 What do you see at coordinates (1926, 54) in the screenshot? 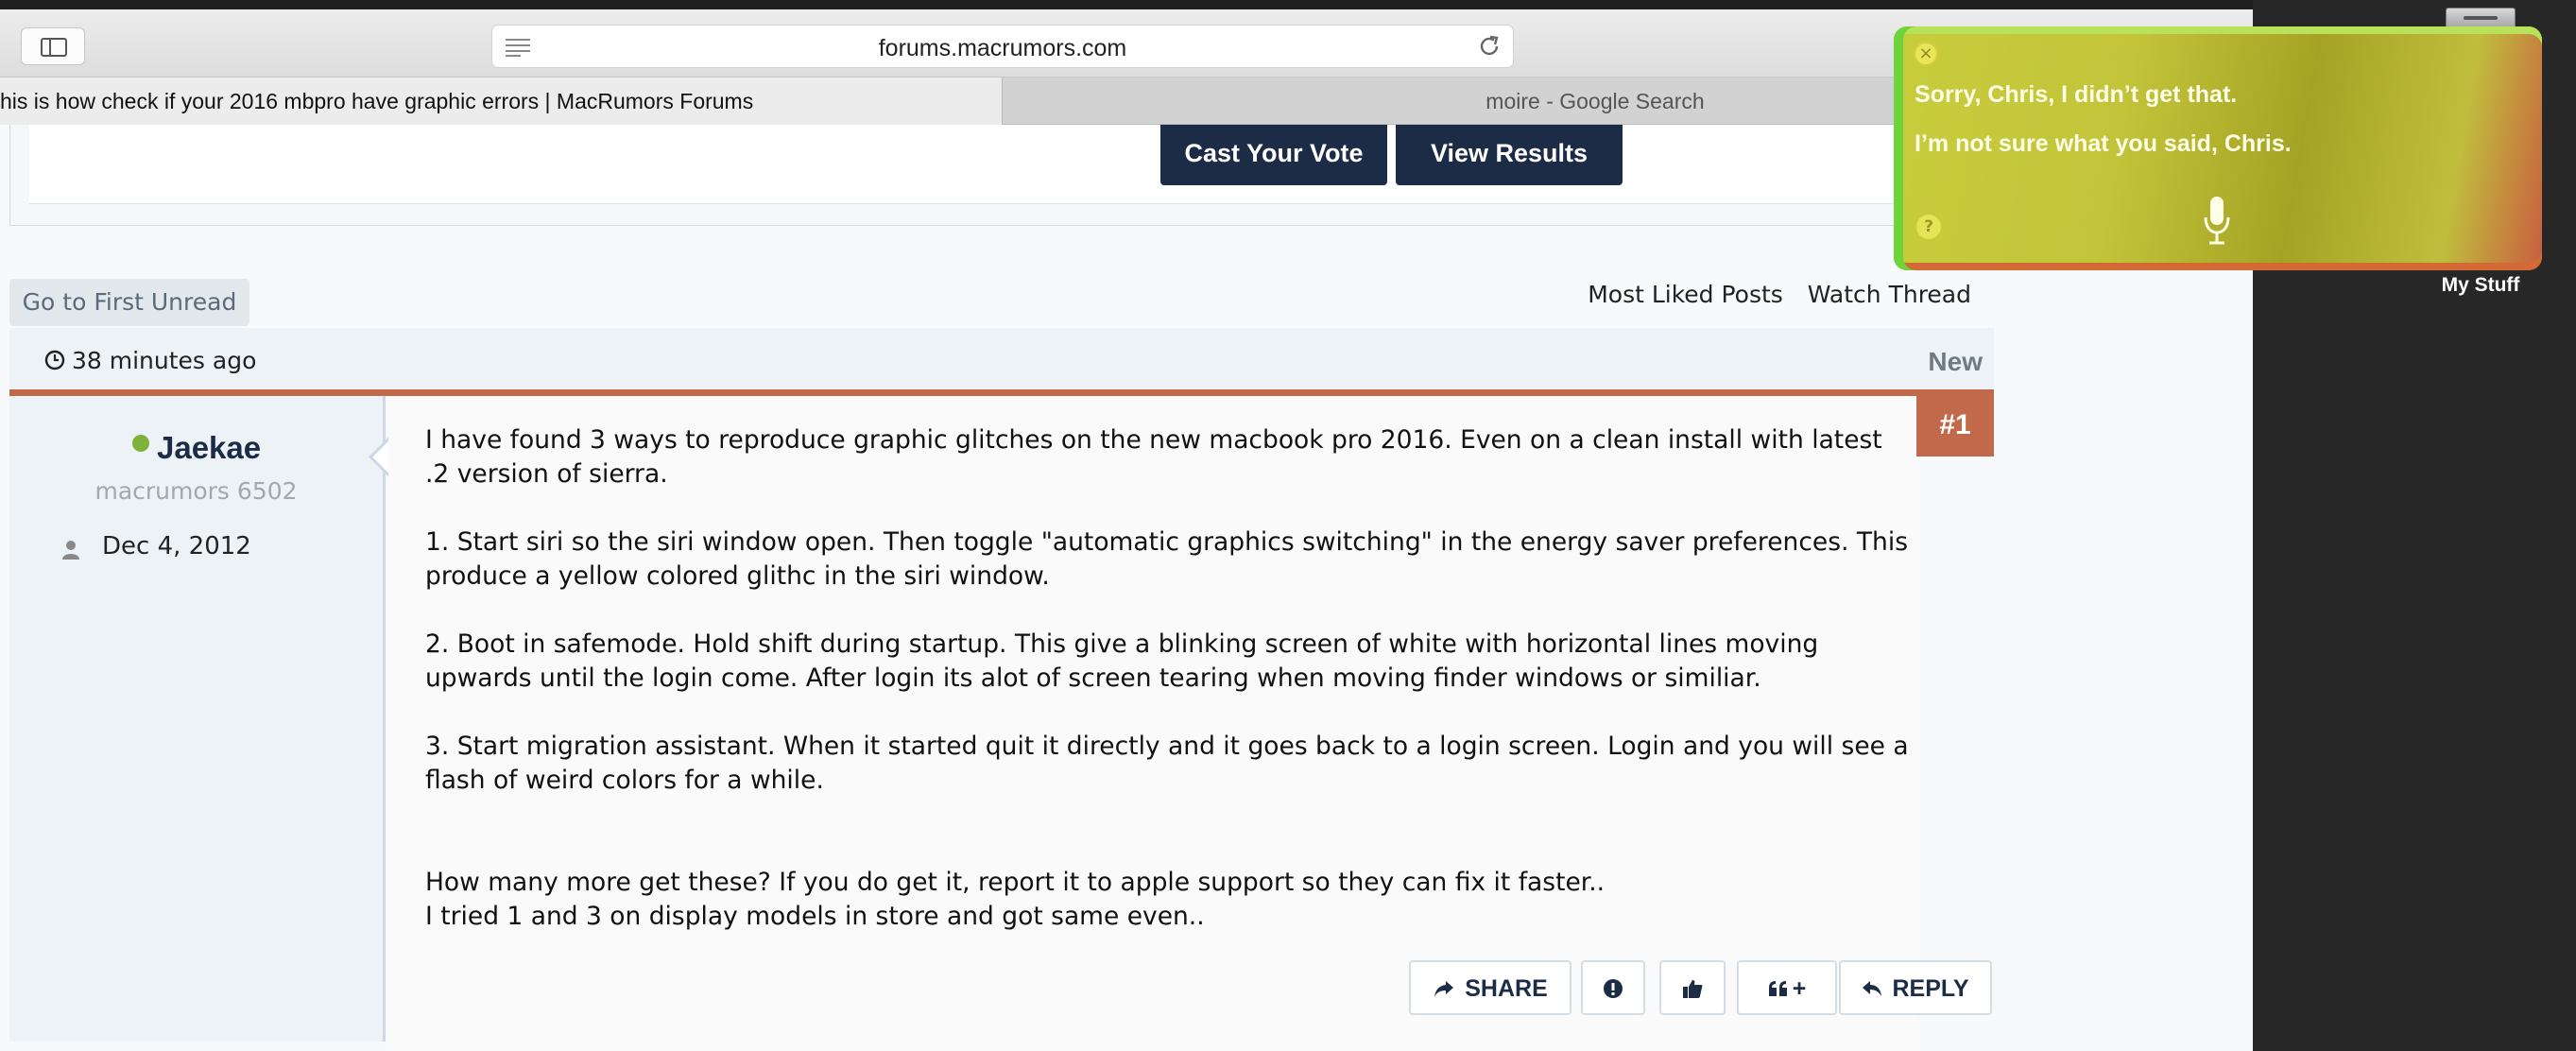
I see `close-icon: ×` at bounding box center [1926, 54].